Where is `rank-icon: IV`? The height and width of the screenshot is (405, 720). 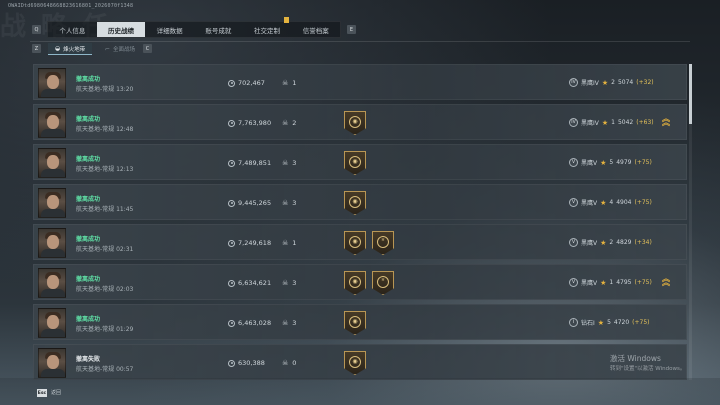 rank-icon: IV is located at coordinates (573, 82).